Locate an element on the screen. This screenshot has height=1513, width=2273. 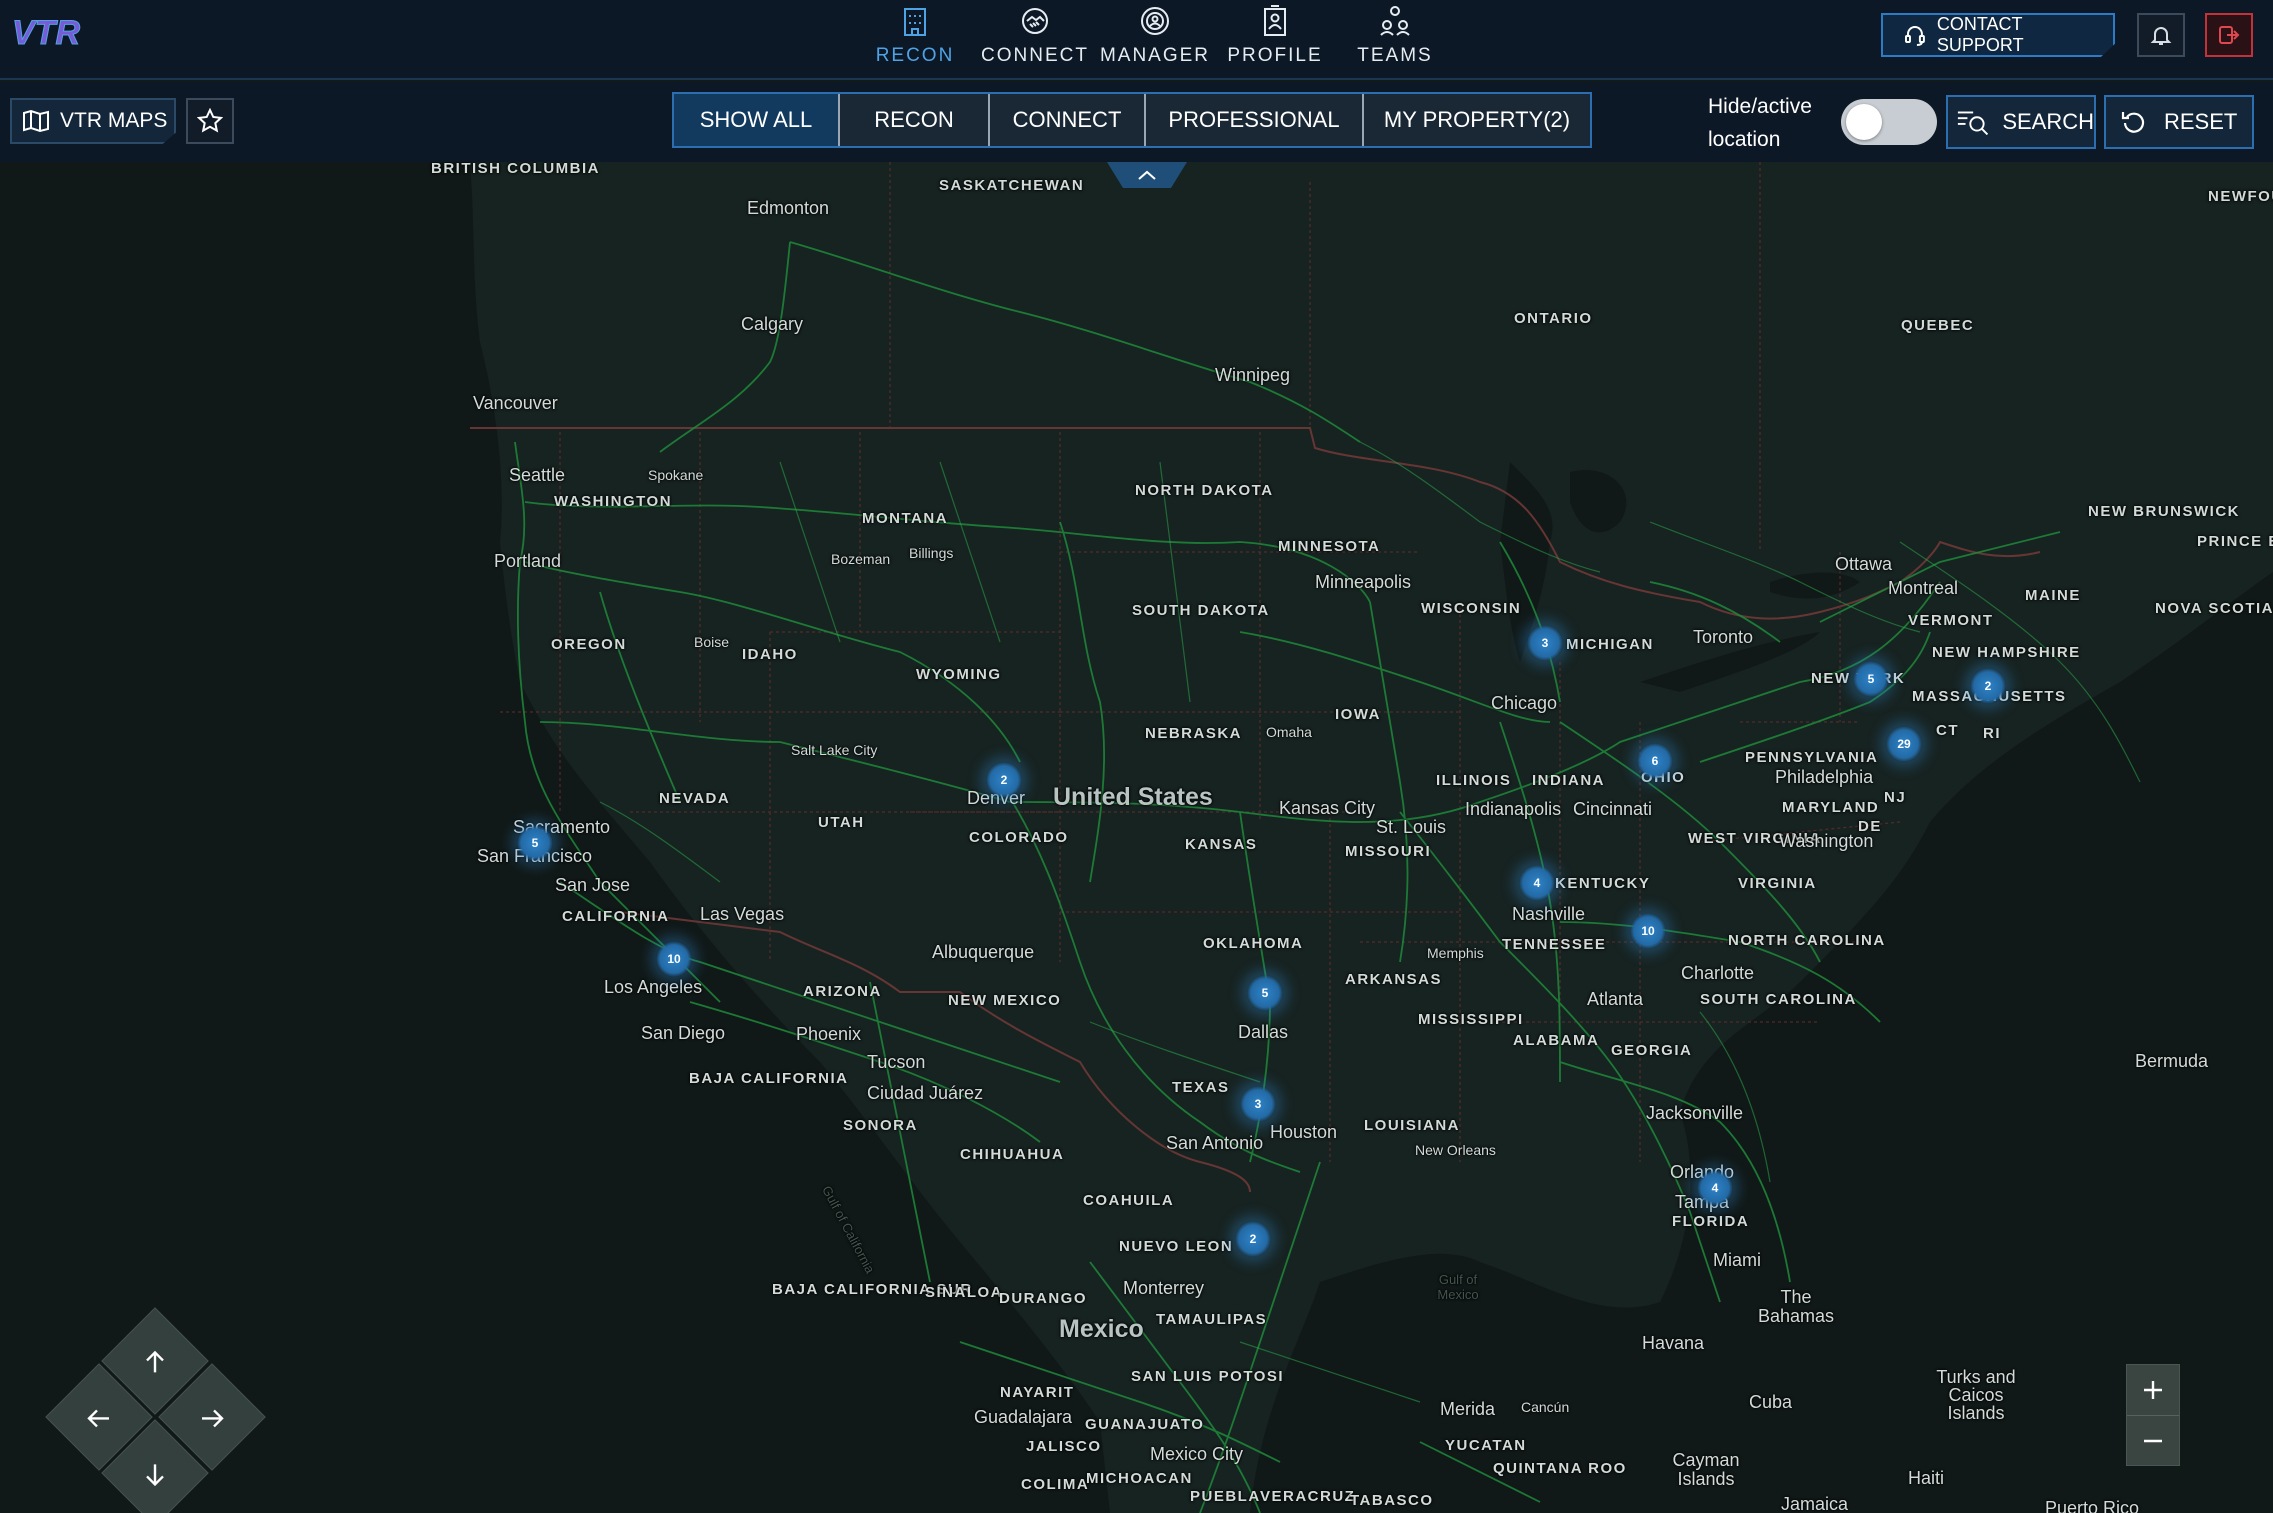
city-label: Houston is located at coordinates (1304, 1132).